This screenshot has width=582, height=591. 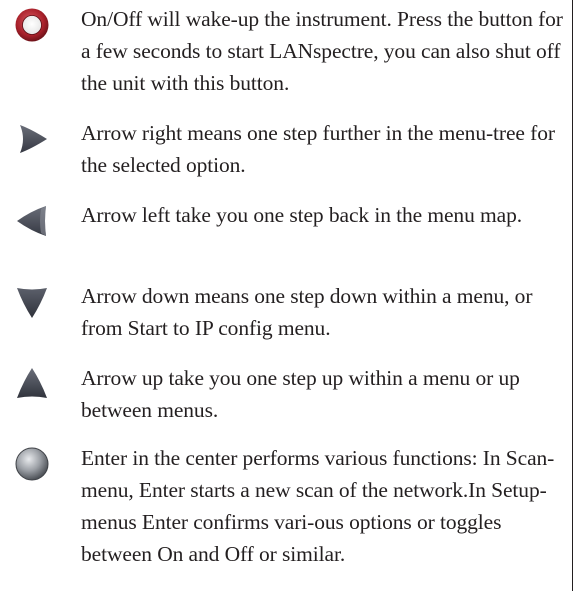 I want to click on arrow-right-icon, so click(x=32, y=139).